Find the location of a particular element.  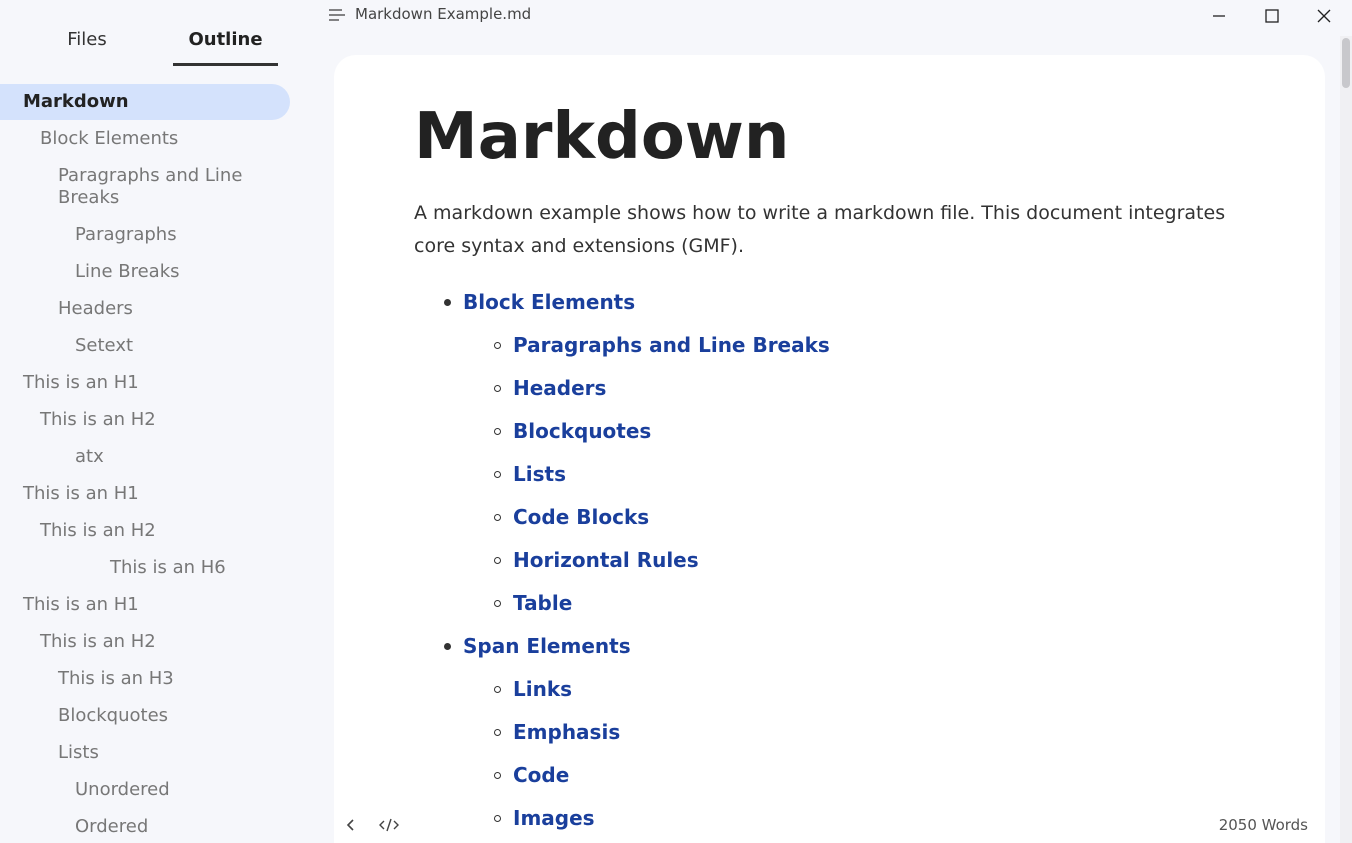

toc-link-headers: Headers is located at coordinates (559, 388).